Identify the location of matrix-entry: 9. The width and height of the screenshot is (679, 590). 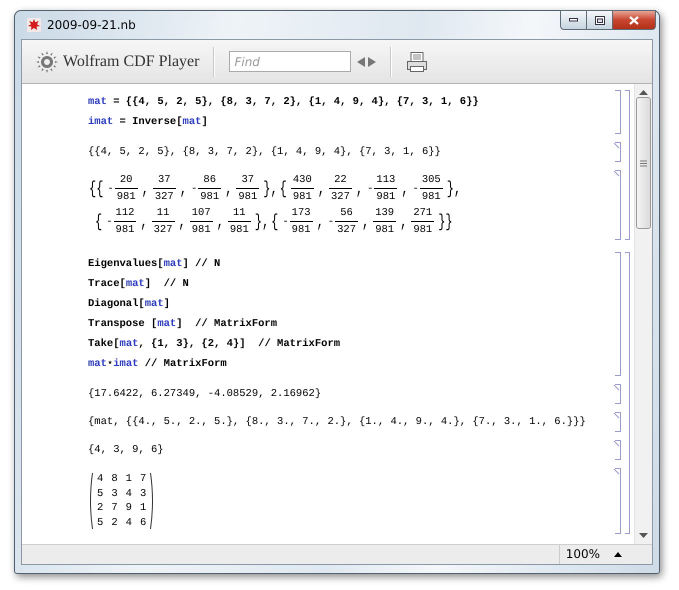
(129, 508).